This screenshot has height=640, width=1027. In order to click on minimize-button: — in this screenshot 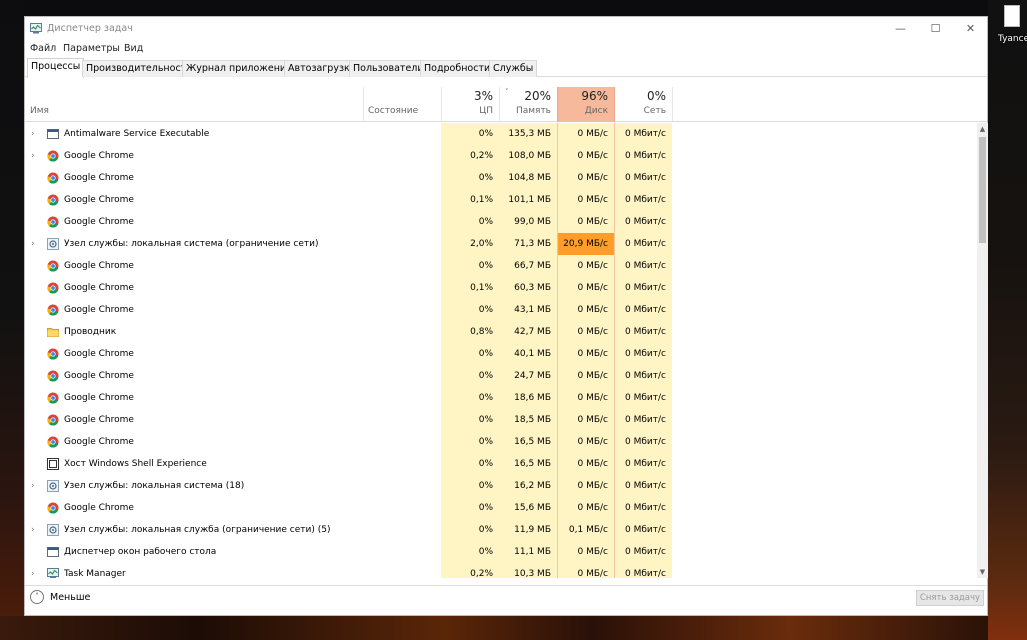, I will do `click(900, 29)`.